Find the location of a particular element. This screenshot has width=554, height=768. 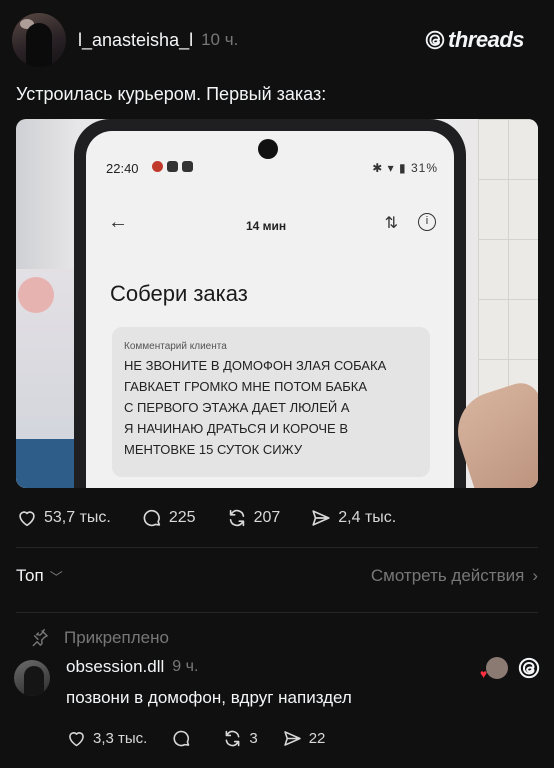

repost-button: 207 is located at coordinates (253, 518).